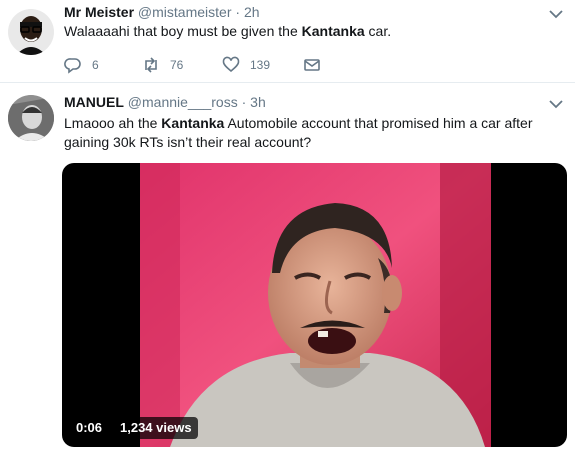 The height and width of the screenshot is (459, 575). I want to click on timestamp: 2h, so click(252, 12).